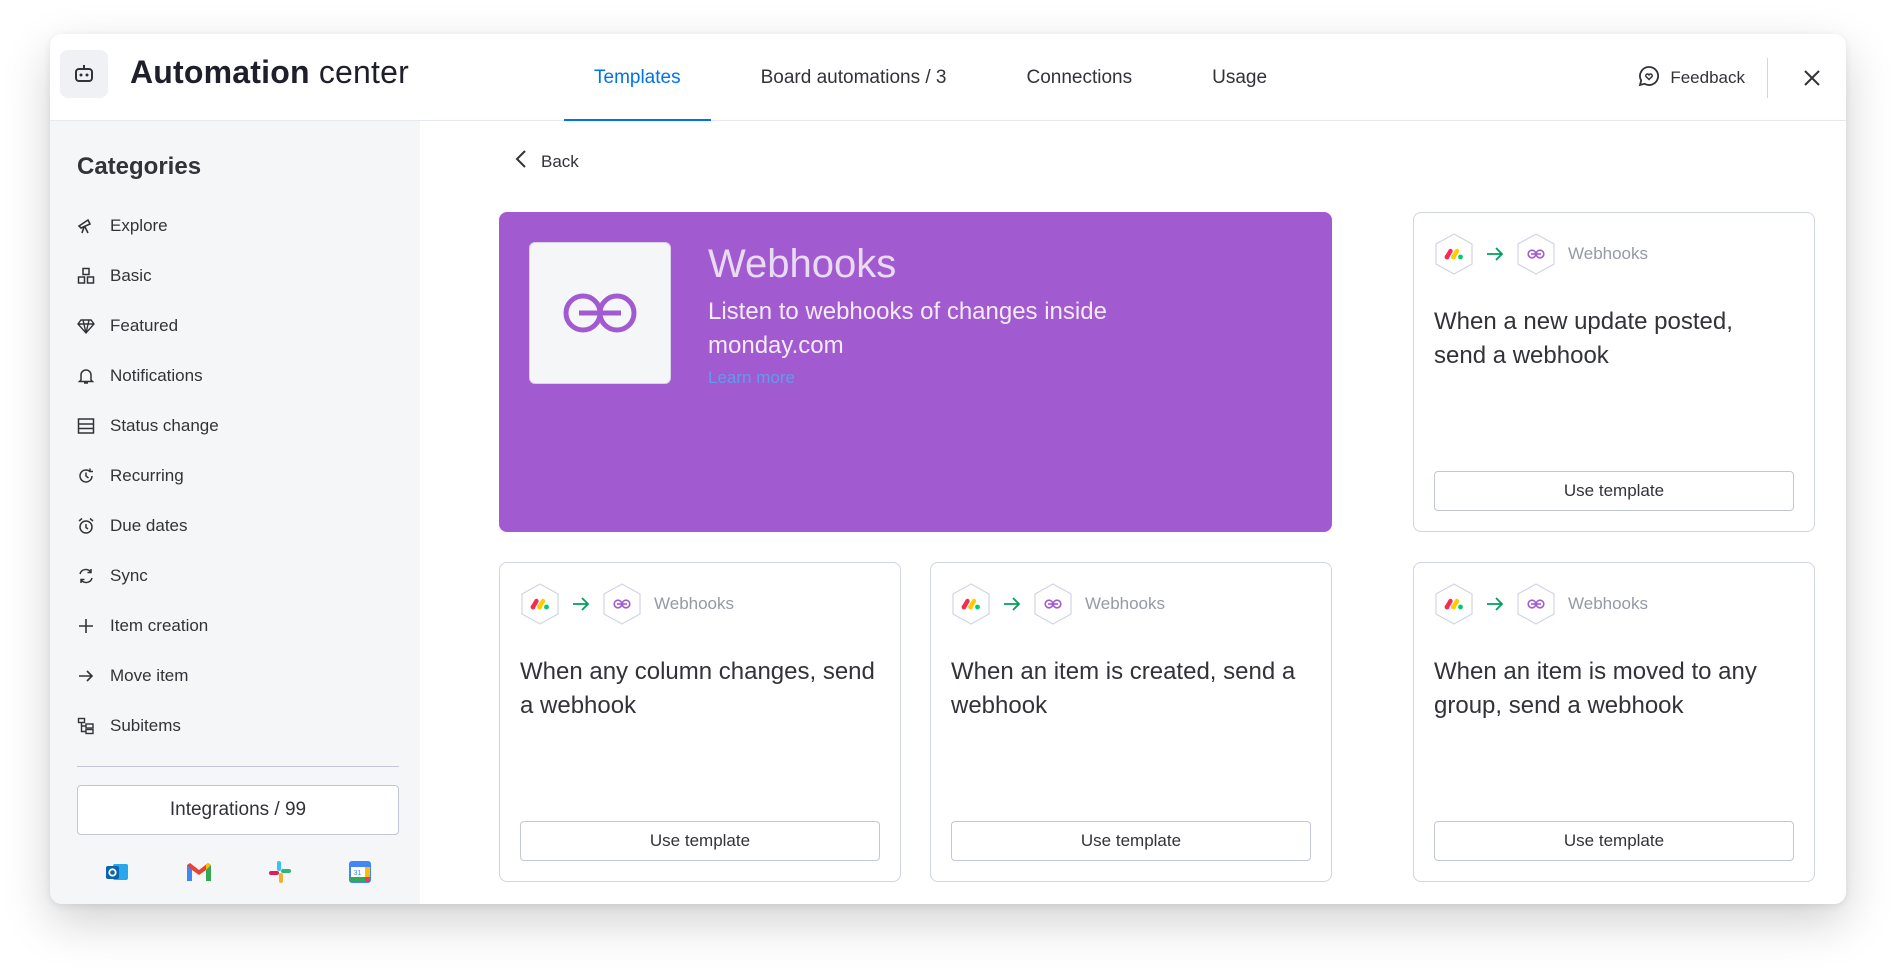 The image size is (1896, 968). What do you see at coordinates (159, 625) in the screenshot?
I see `category-label: Item creation` at bounding box center [159, 625].